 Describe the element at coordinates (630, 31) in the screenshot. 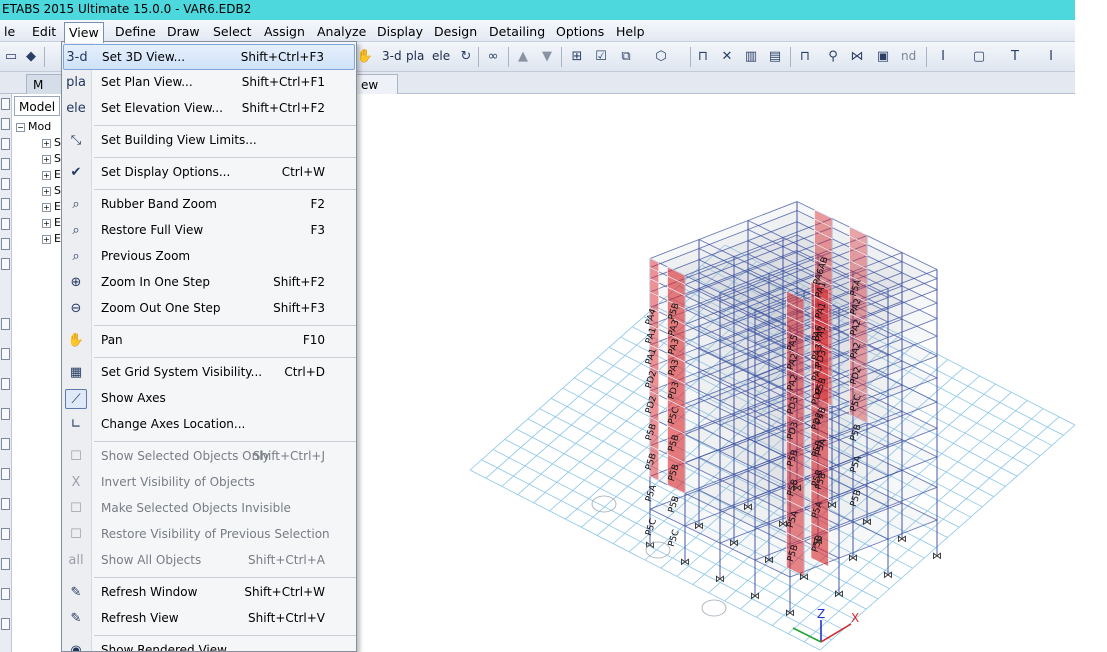

I see `menu-help: Help` at that location.